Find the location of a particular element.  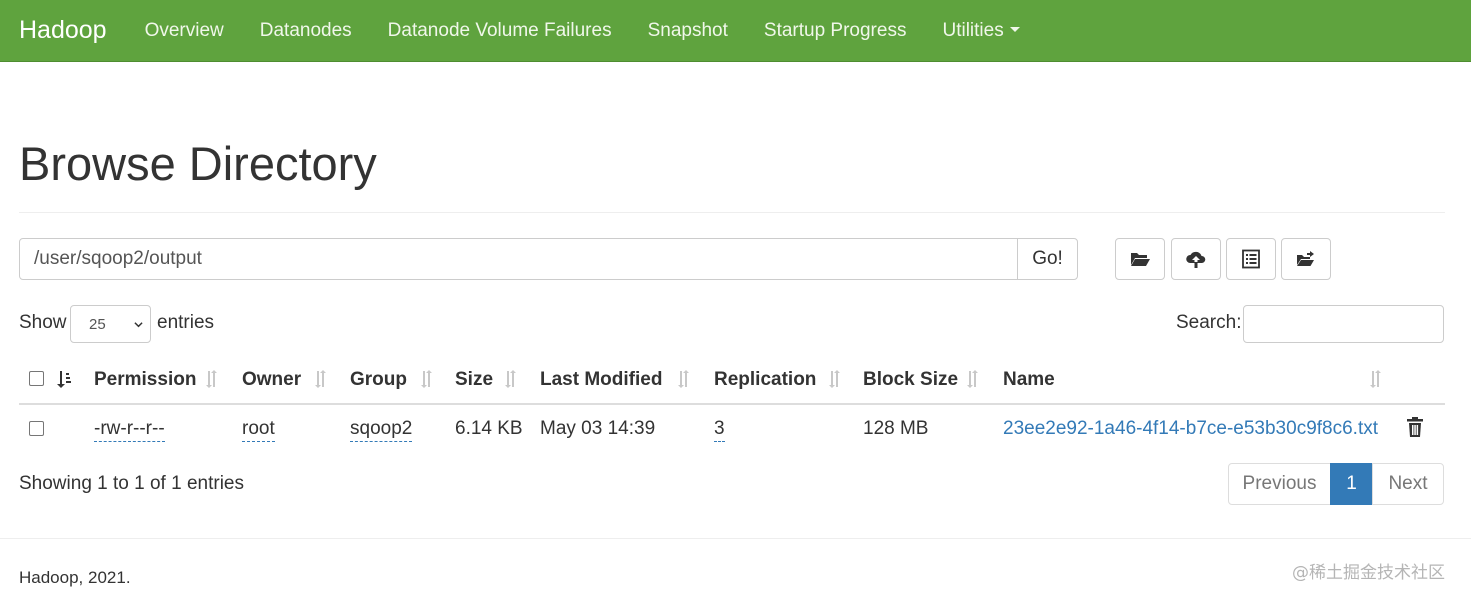

folder-open-icon is located at coordinates (1140, 259).